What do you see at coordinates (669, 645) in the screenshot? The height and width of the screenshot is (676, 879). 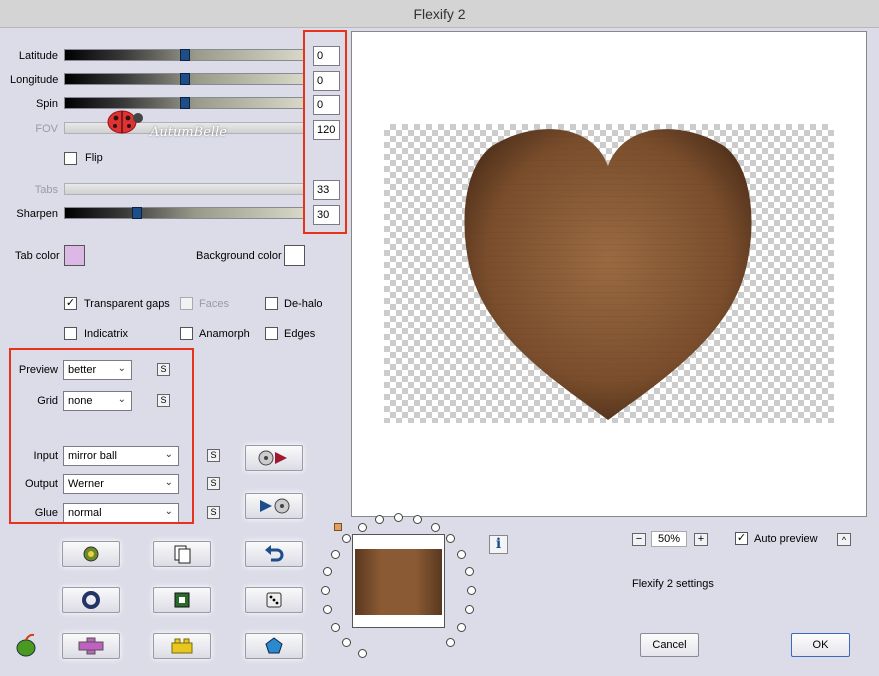 I see `cancel-button: Cancel` at bounding box center [669, 645].